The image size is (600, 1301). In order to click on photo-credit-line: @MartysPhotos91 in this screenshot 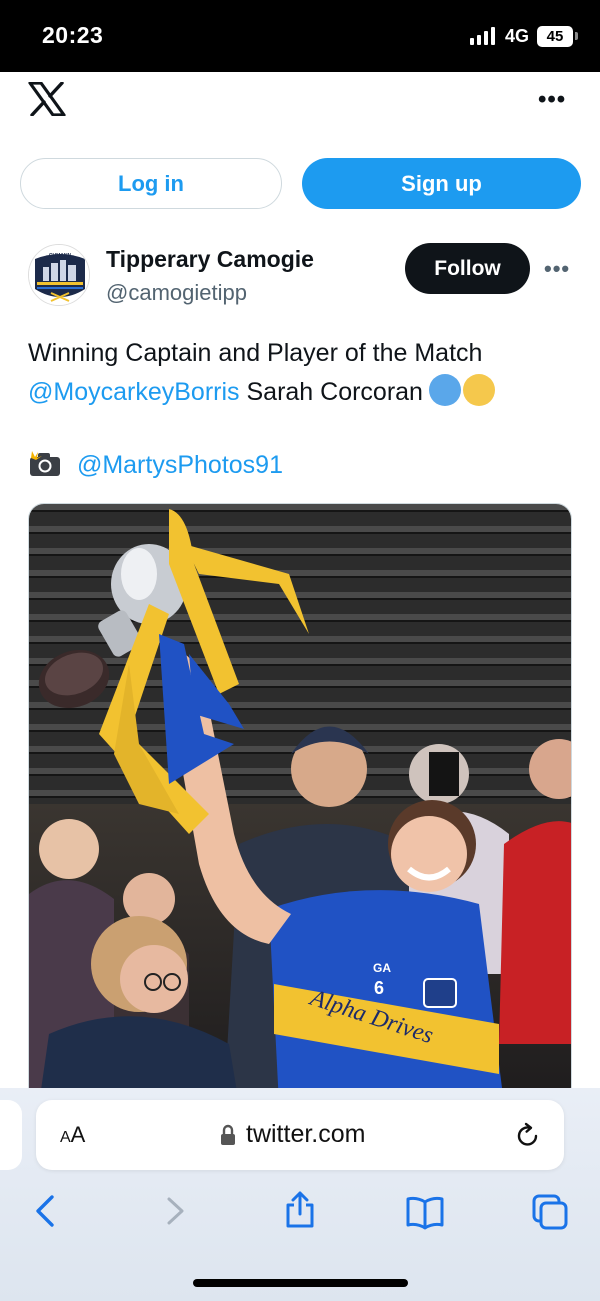, I will do `click(155, 465)`.